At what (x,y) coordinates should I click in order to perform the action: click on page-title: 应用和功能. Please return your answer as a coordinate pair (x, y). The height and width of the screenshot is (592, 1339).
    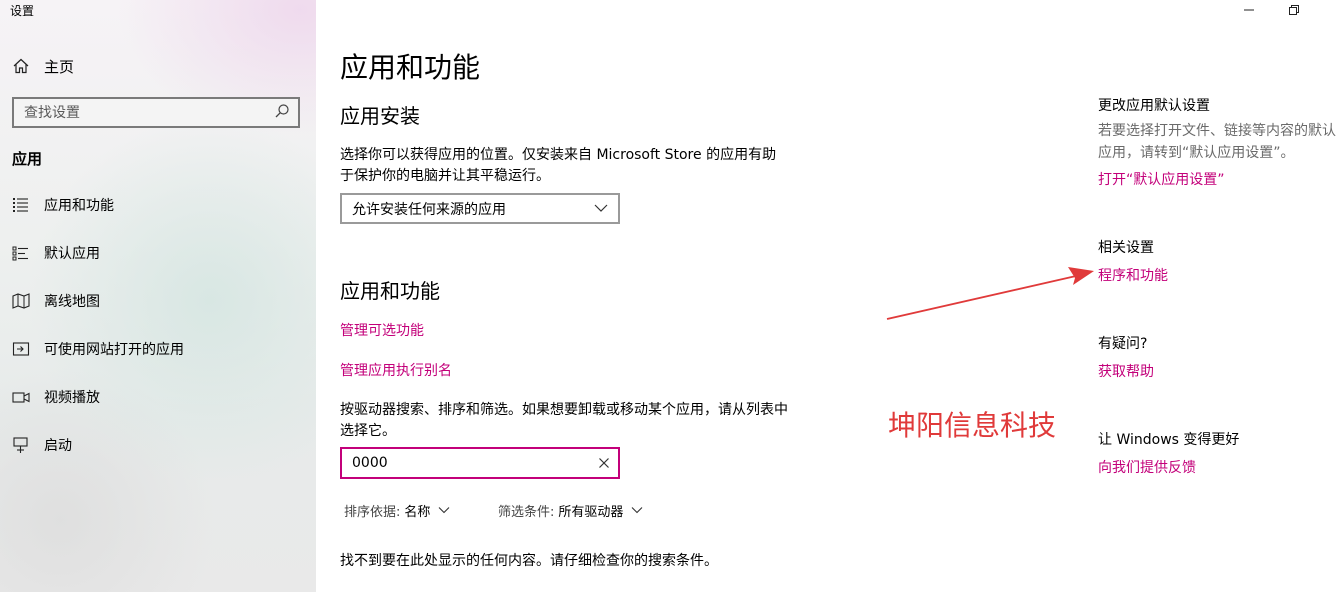
    Looking at the image, I should click on (410, 67).